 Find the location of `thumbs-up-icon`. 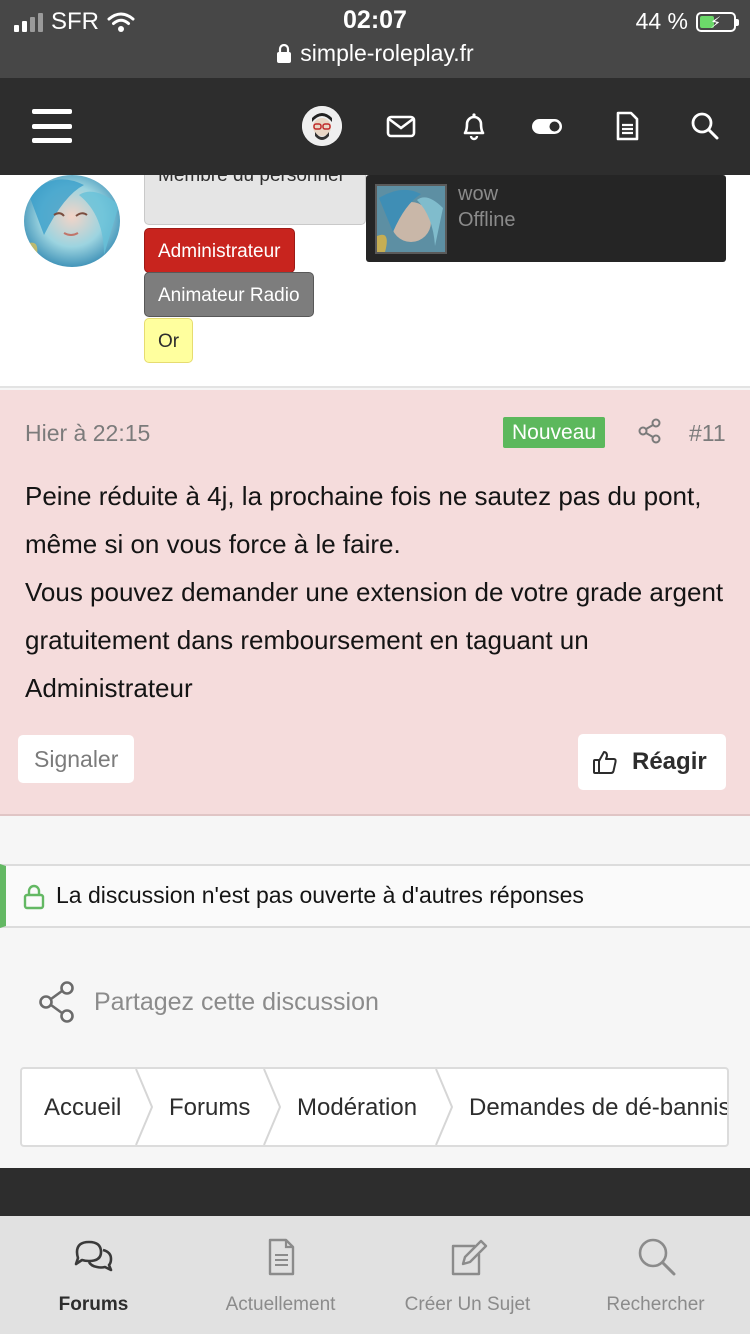

thumbs-up-icon is located at coordinates (605, 762).